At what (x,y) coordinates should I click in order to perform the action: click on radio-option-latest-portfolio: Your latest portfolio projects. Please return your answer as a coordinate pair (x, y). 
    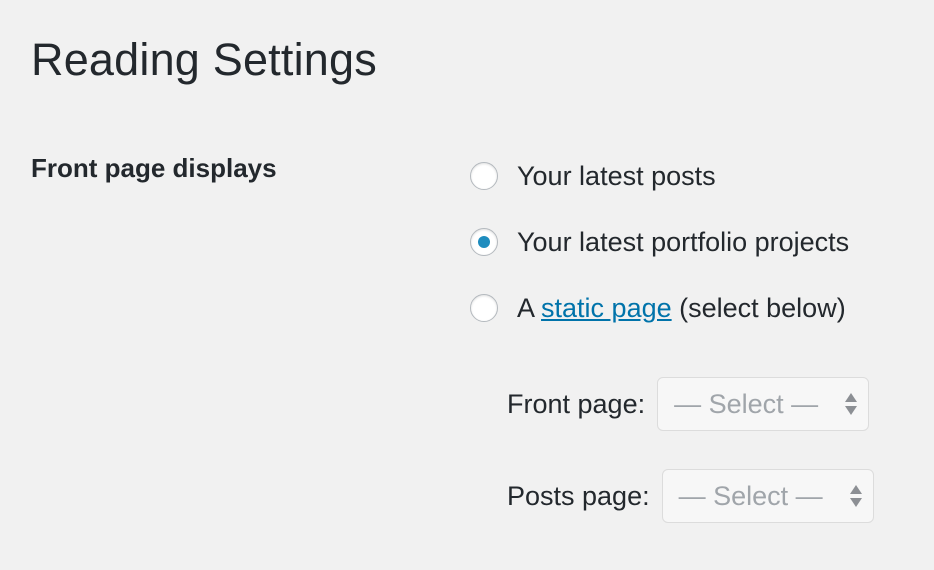
    Looking at the image, I should click on (659, 242).